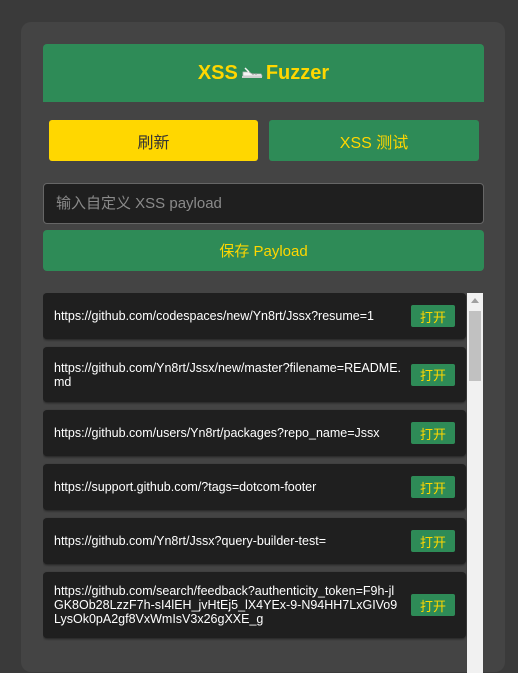  I want to click on shoe-icon, so click(252, 71).